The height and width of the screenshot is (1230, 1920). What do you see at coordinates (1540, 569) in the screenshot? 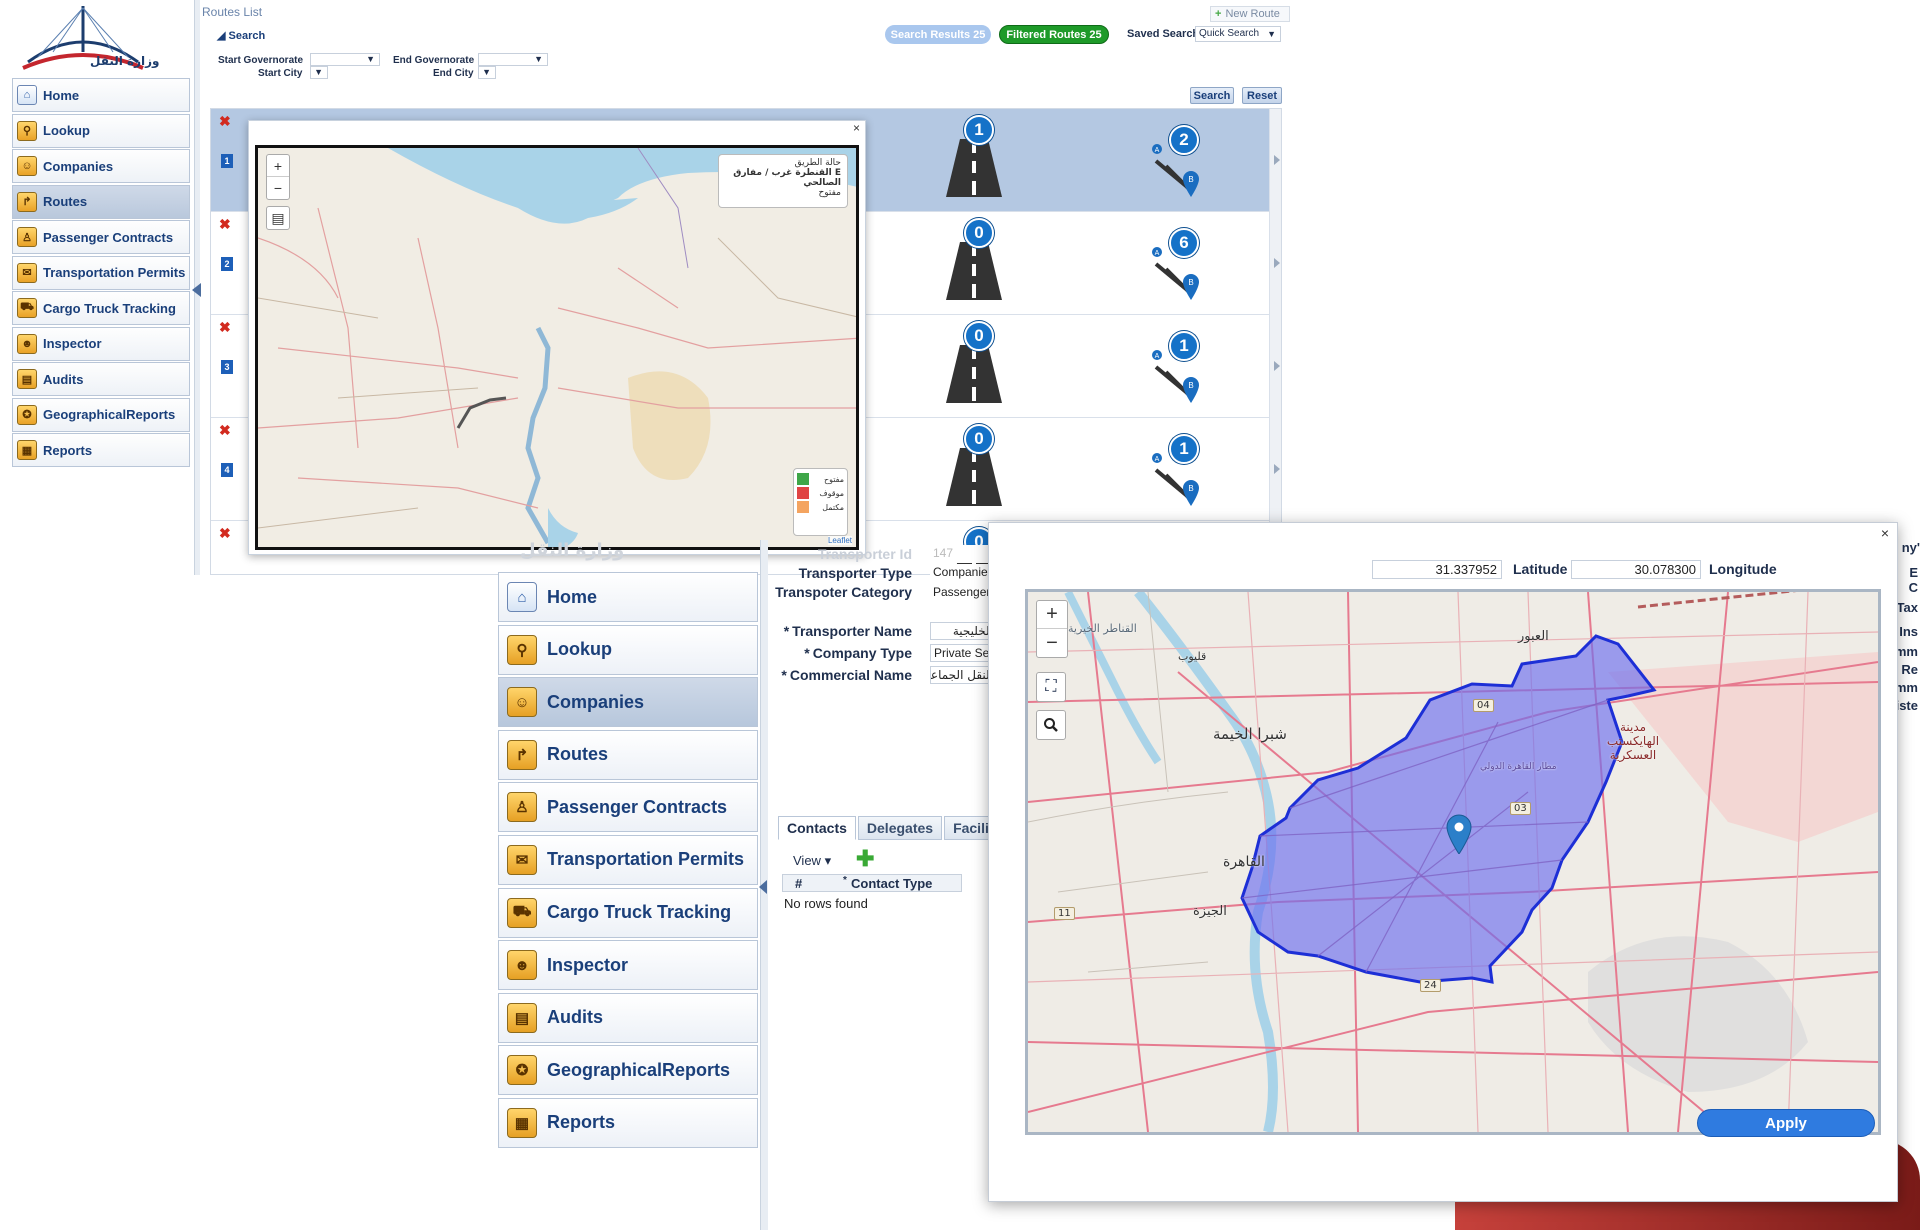
I see `latitude-label: Latitude` at bounding box center [1540, 569].